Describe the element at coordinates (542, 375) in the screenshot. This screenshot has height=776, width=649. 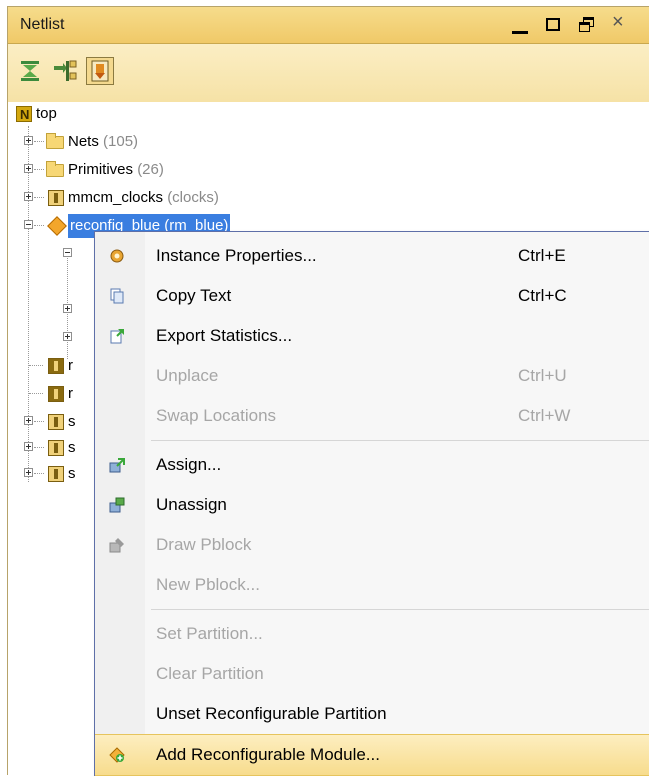
I see `menu-item-shortcut: Ctrl+U` at that location.